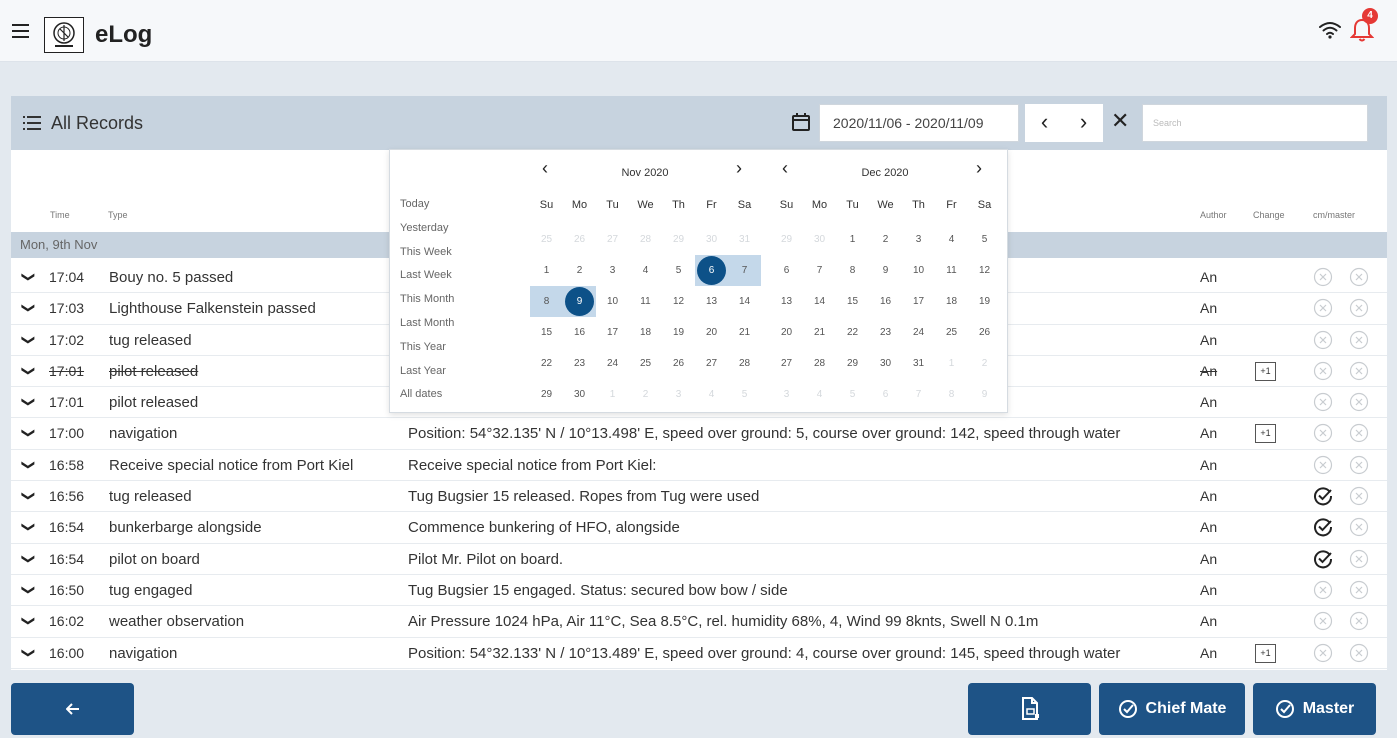 Image resolution: width=1397 pixels, height=738 pixels. I want to click on chief-mate-sign-button: Chief Mate, so click(1172, 709).